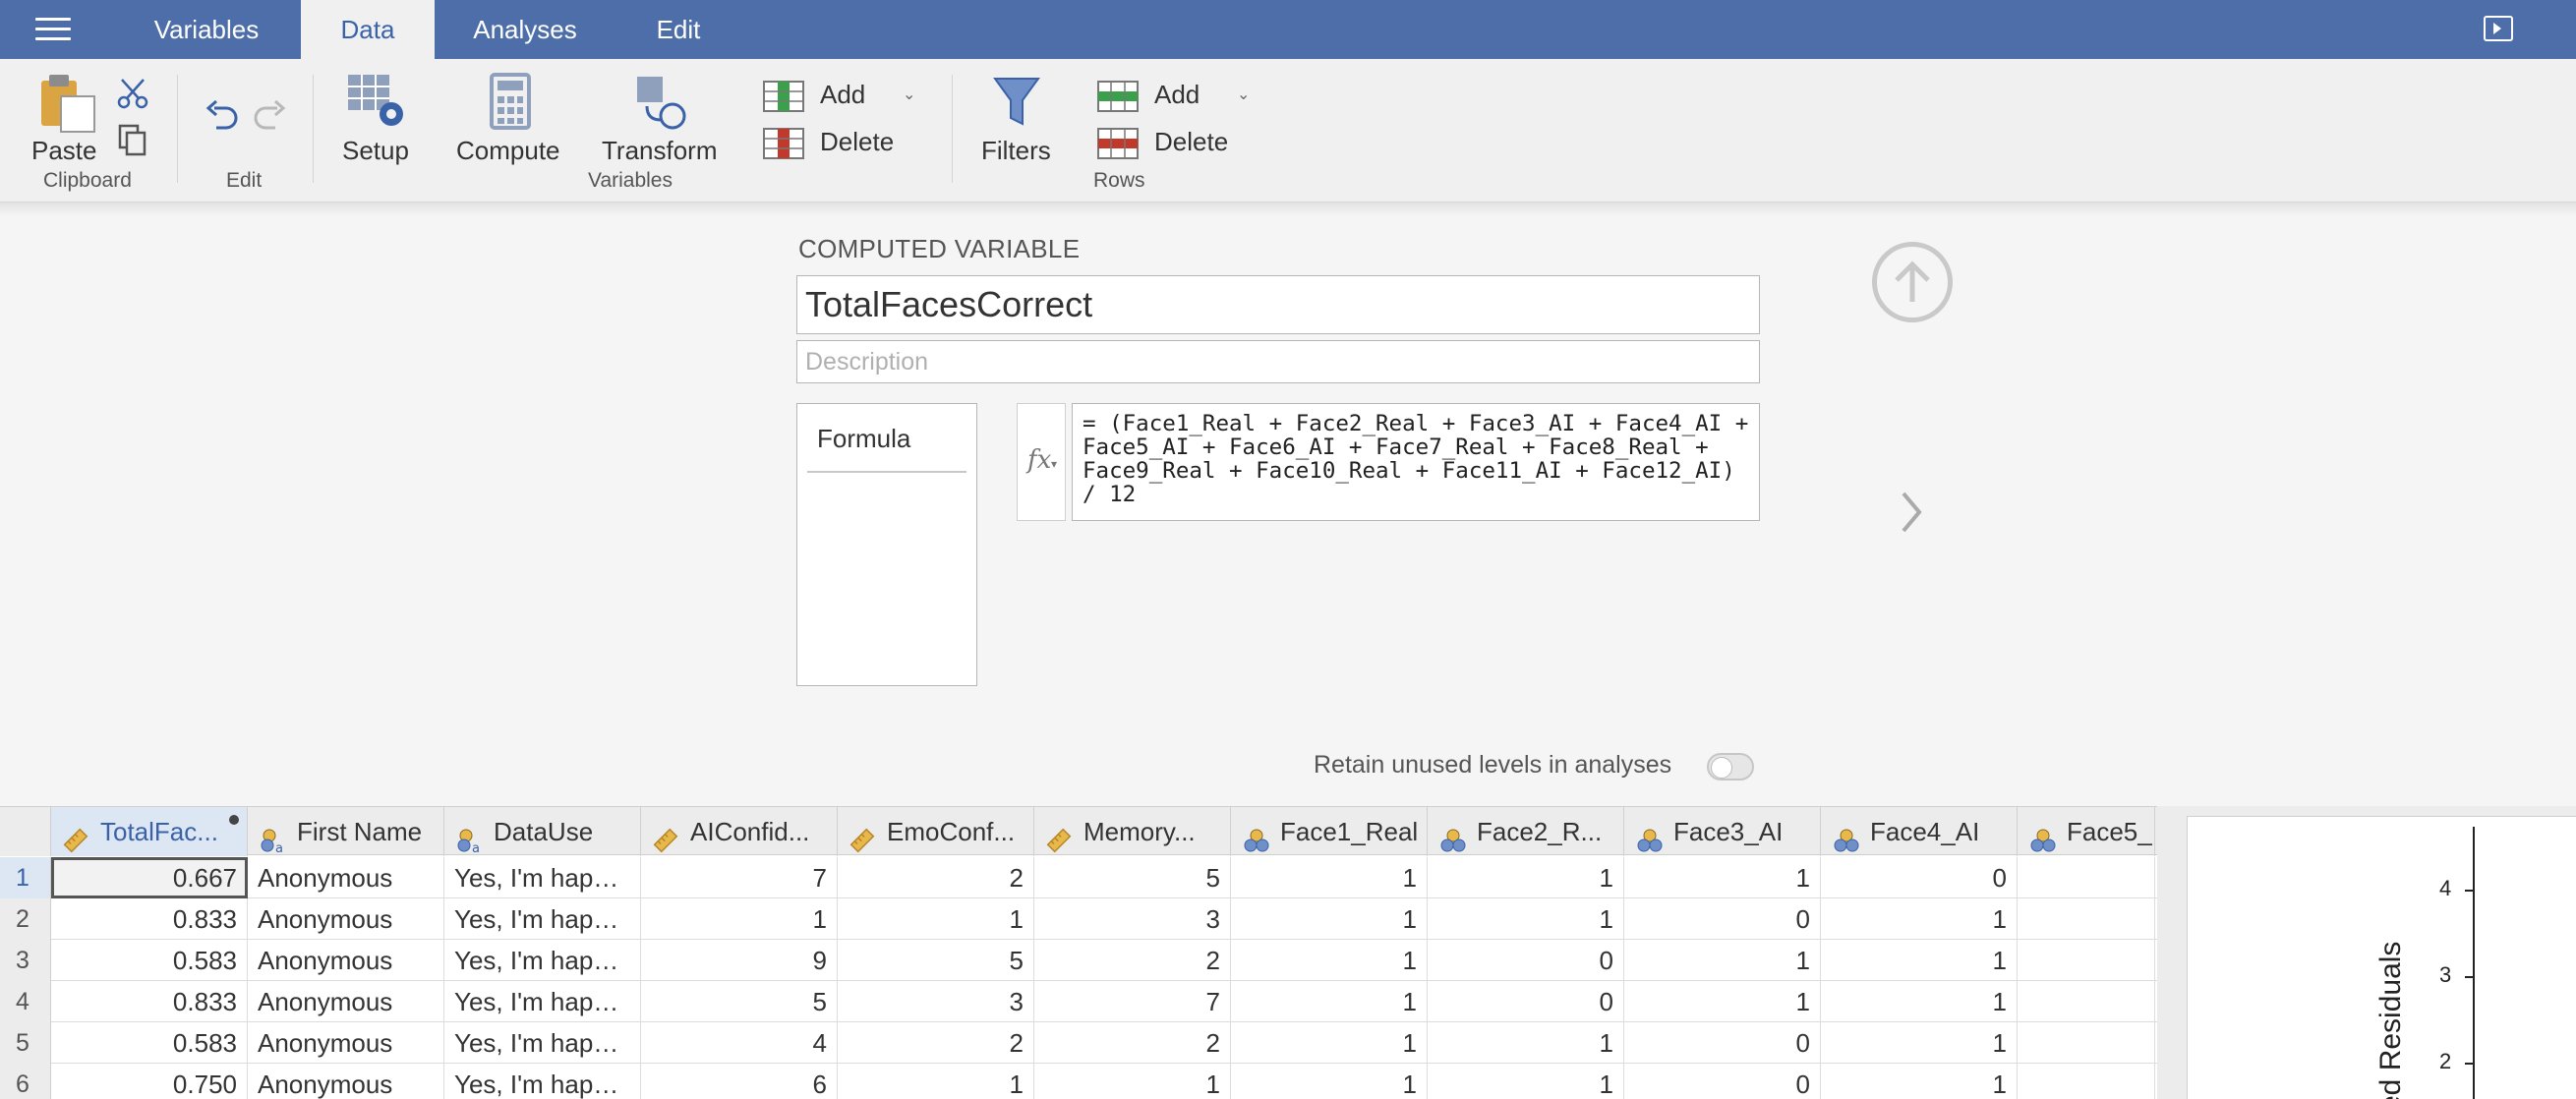  Describe the element at coordinates (1722, 832) in the screenshot. I see `column-header: Face3_AI` at that location.